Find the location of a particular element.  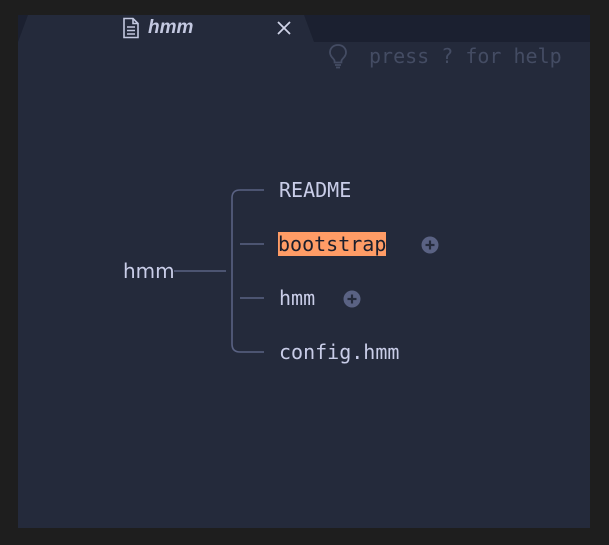

branch-config is located at coordinates (247, 348).